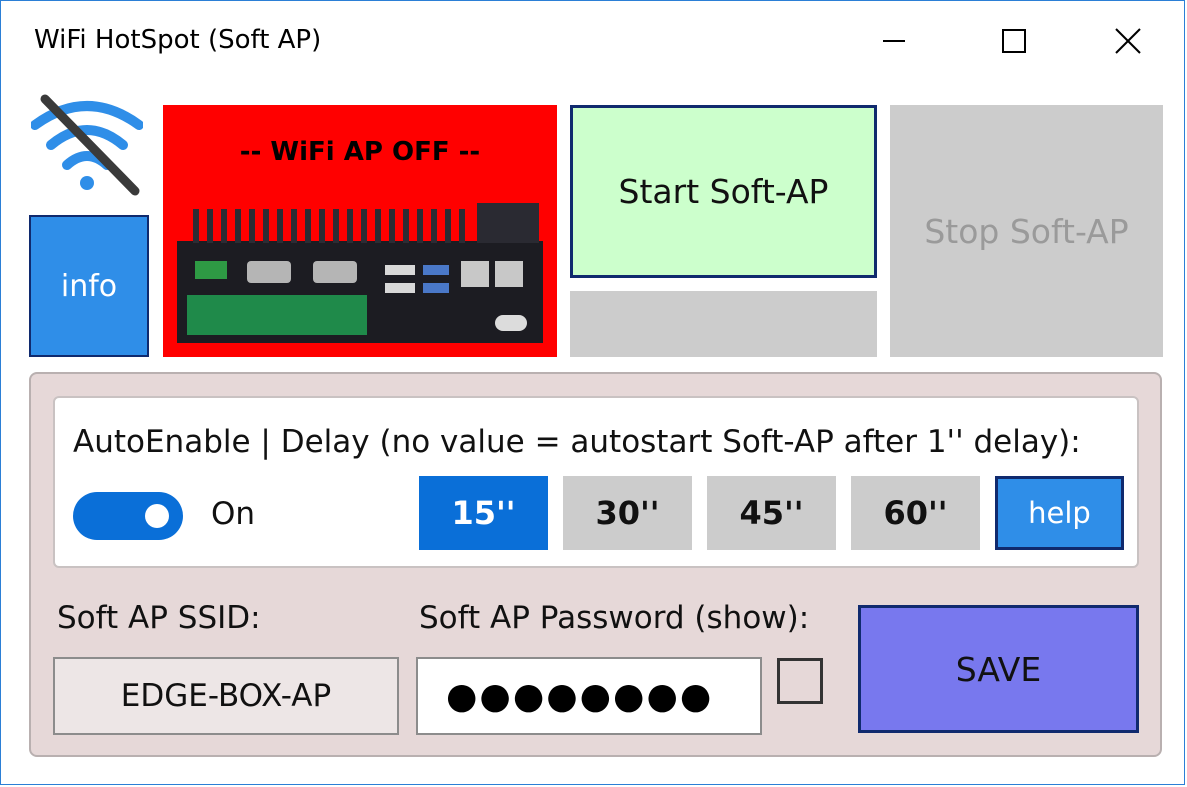 The width and height of the screenshot is (1187, 787). What do you see at coordinates (592, 41) in the screenshot?
I see `title-bar: WiFi HotSpot (Soft AP)` at bounding box center [592, 41].